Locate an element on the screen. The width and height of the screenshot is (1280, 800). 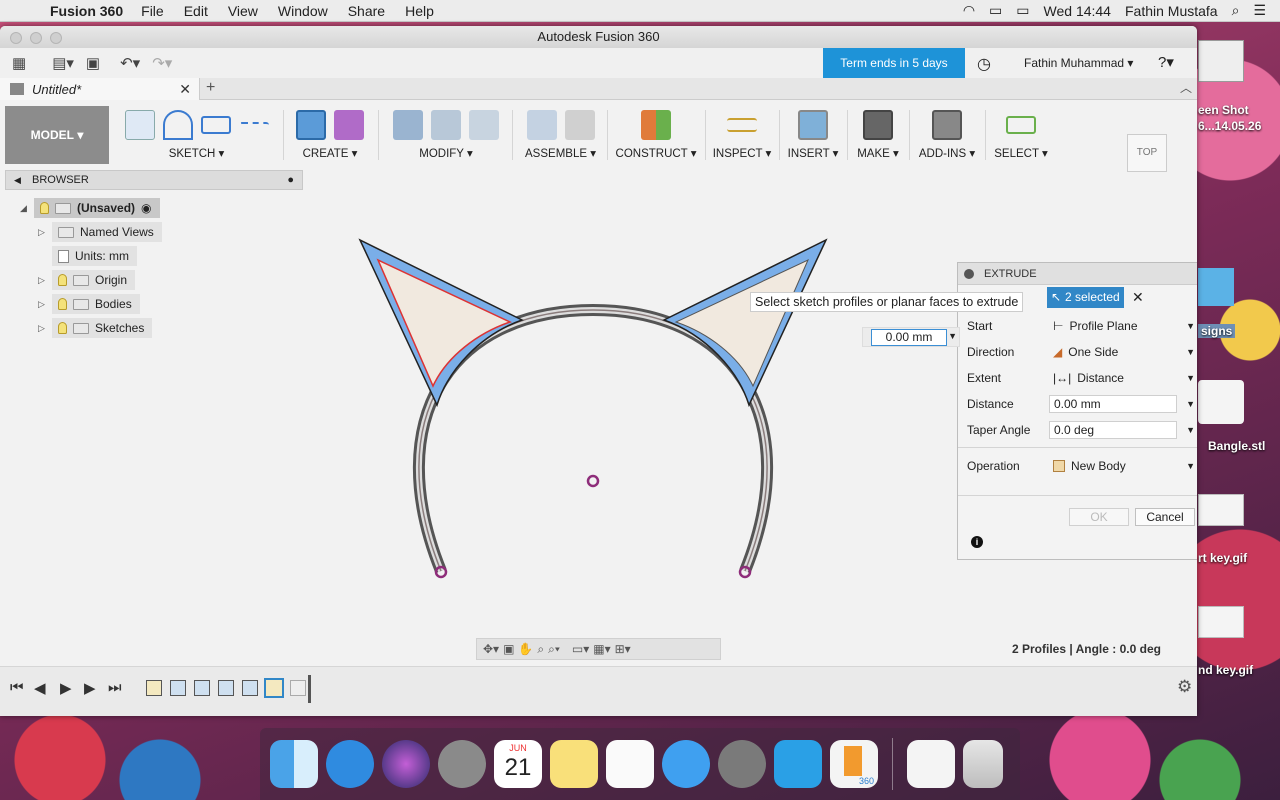
new-component-icon is located at coordinates (541, 125).